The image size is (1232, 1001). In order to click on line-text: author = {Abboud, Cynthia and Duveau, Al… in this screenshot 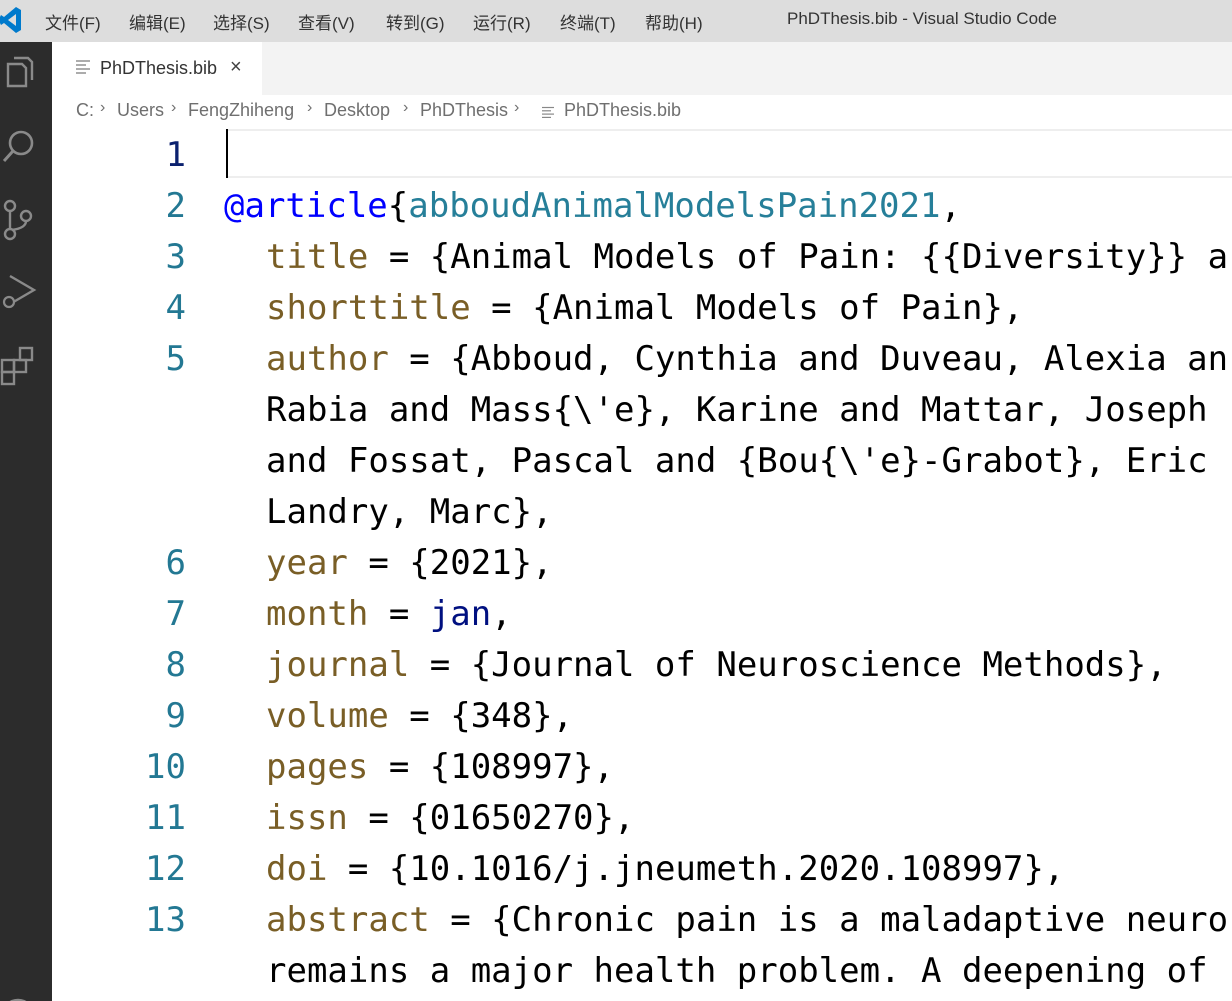, I will do `click(747, 359)`.